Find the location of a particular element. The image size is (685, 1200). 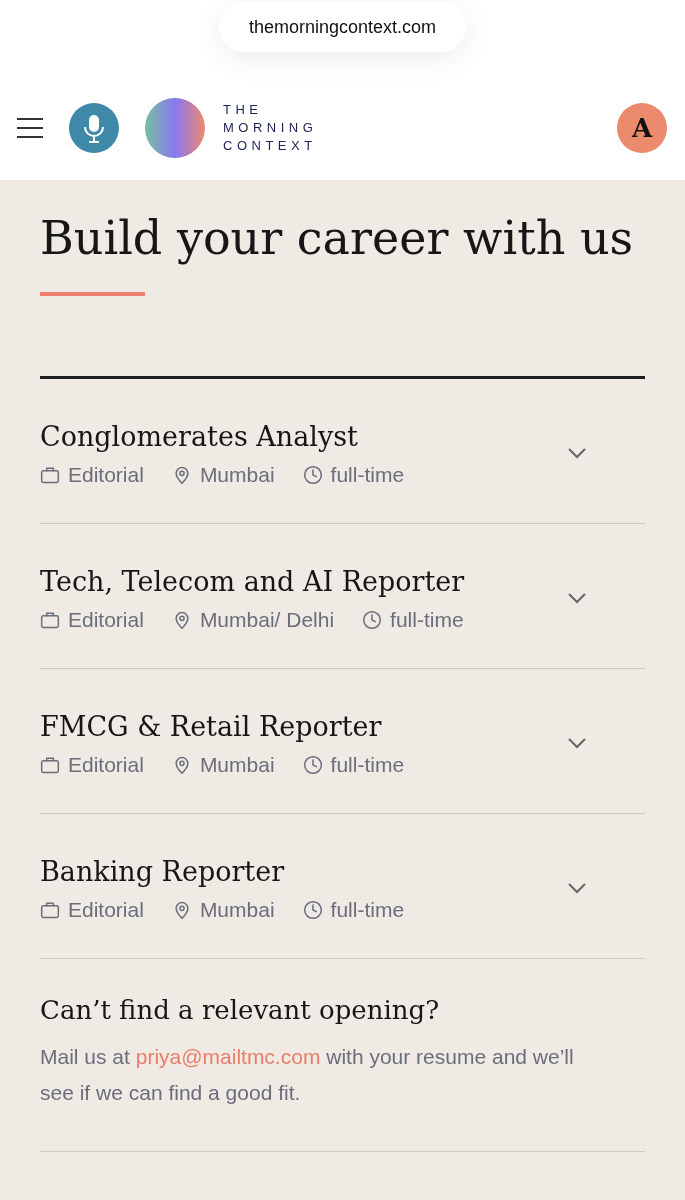

logo-icon is located at coordinates (175, 128).